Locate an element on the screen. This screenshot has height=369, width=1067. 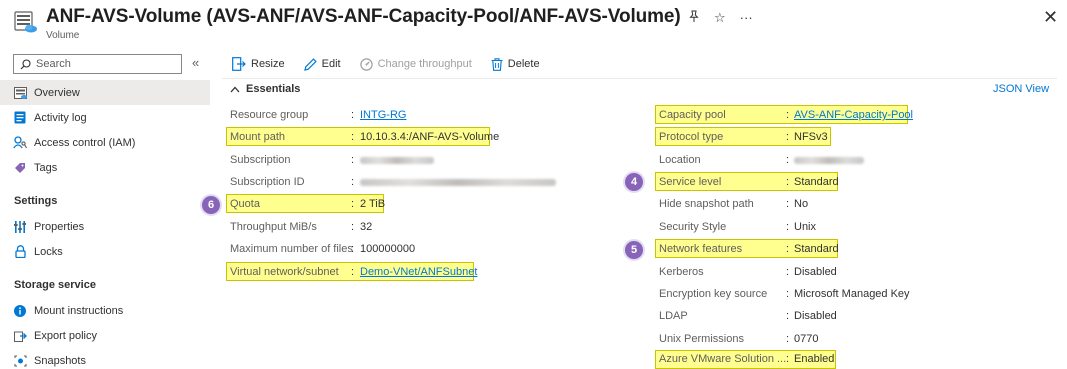
property-security-style: Security Style : Unix is located at coordinates (738, 227).